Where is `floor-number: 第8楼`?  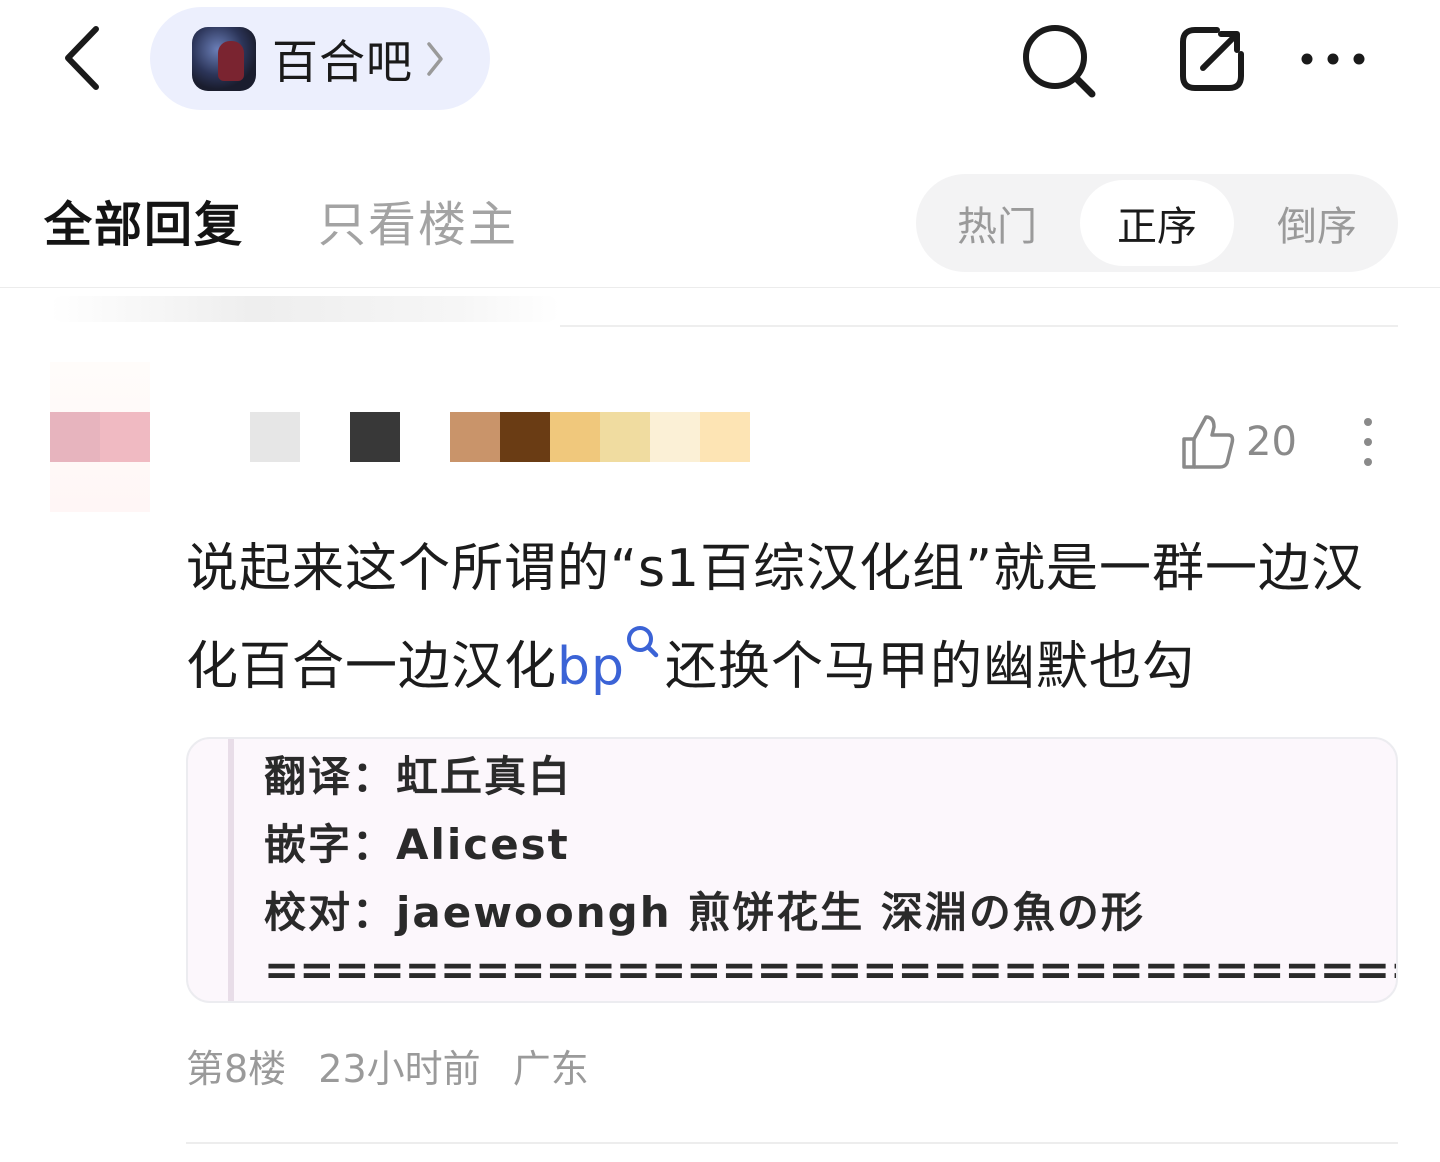
floor-number: 第8楼 is located at coordinates (236, 1069).